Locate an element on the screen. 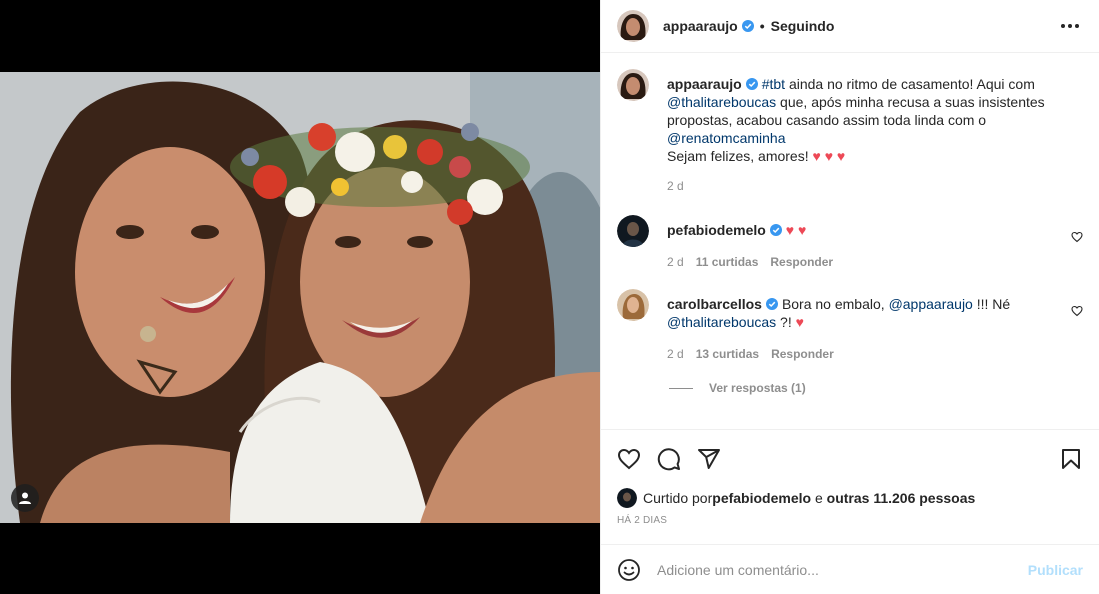 This screenshot has height=594, width=1099. share-icon is located at coordinates (709, 459).